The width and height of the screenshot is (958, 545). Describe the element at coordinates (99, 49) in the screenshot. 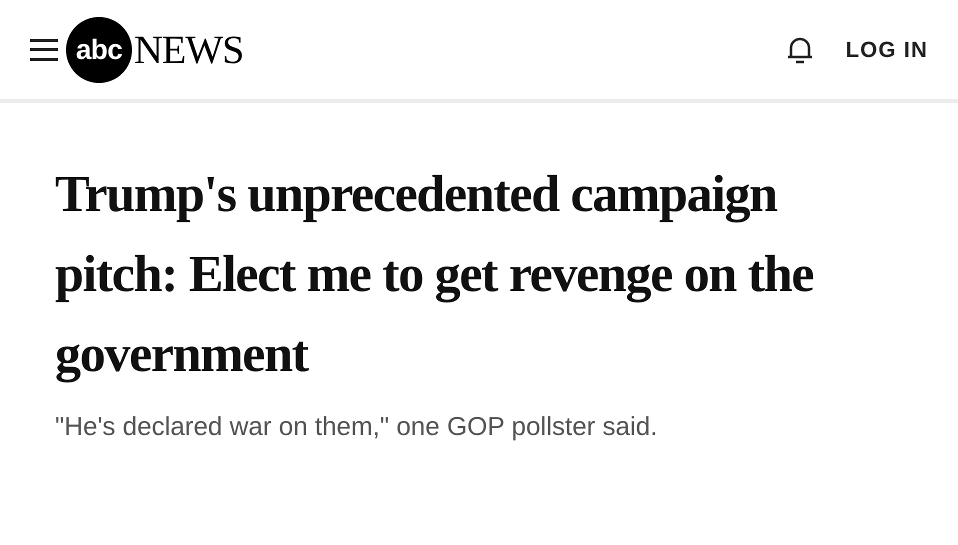

I see `logo-mark: abc` at that location.